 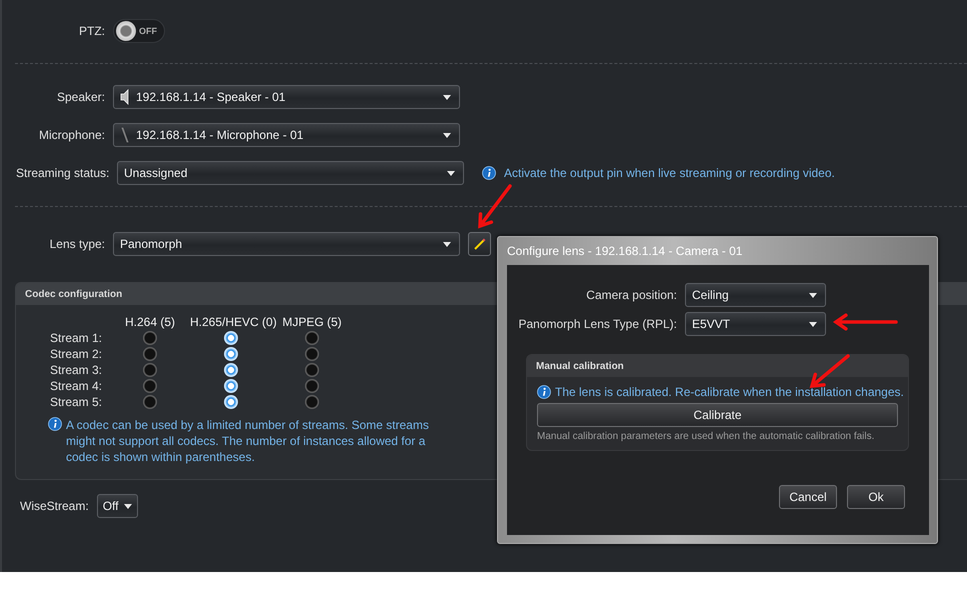 I want to click on stream-label: Stream 1:, so click(x=77, y=338).